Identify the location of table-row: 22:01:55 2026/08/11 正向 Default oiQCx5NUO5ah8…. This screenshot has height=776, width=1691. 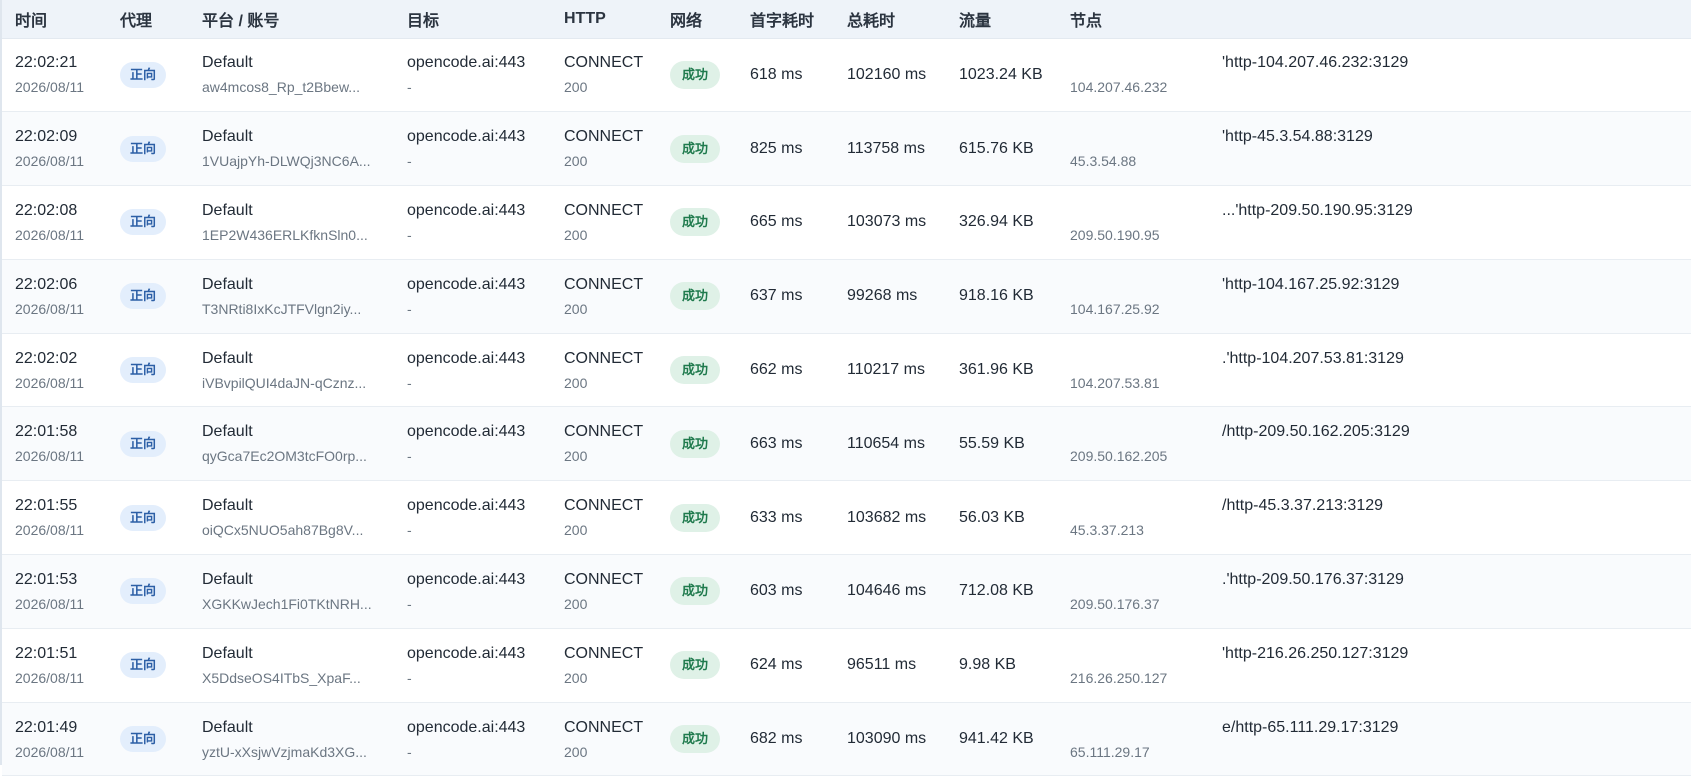
(846, 517).